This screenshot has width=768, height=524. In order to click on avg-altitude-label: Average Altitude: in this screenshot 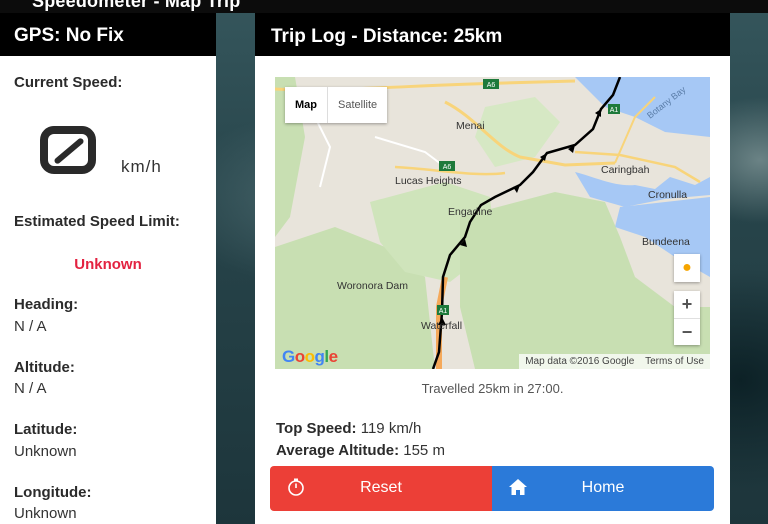, I will do `click(338, 450)`.